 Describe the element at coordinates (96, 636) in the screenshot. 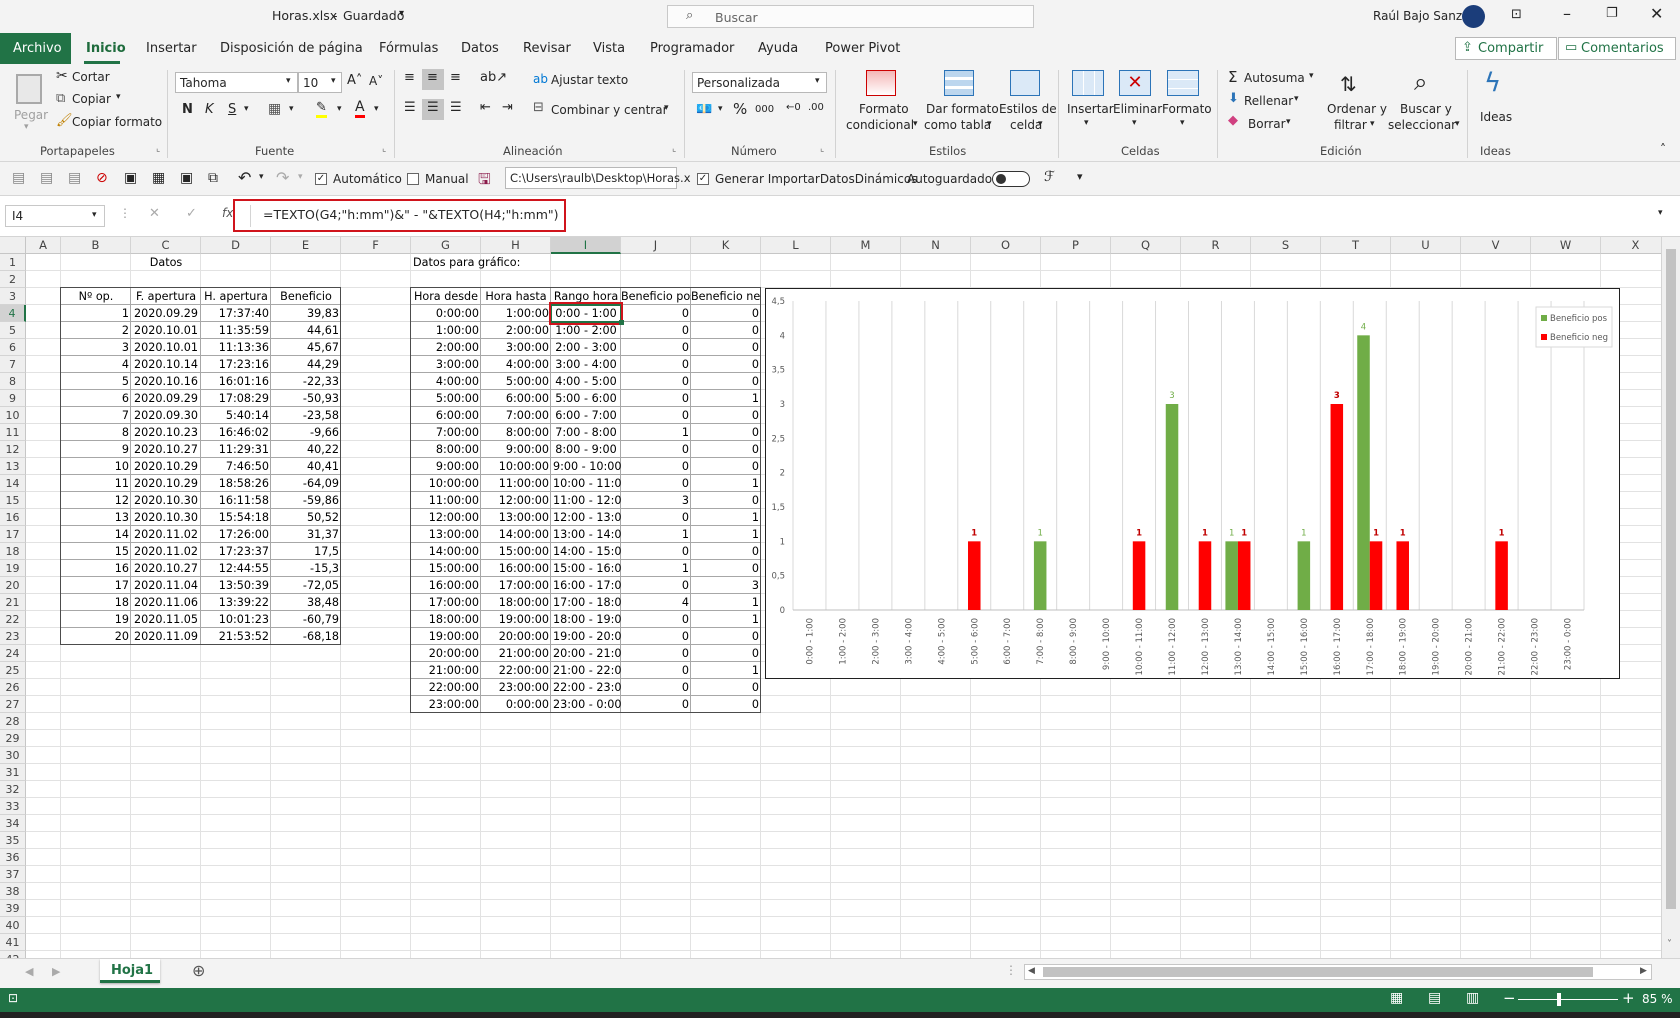

I see `table-cell: 20` at that location.